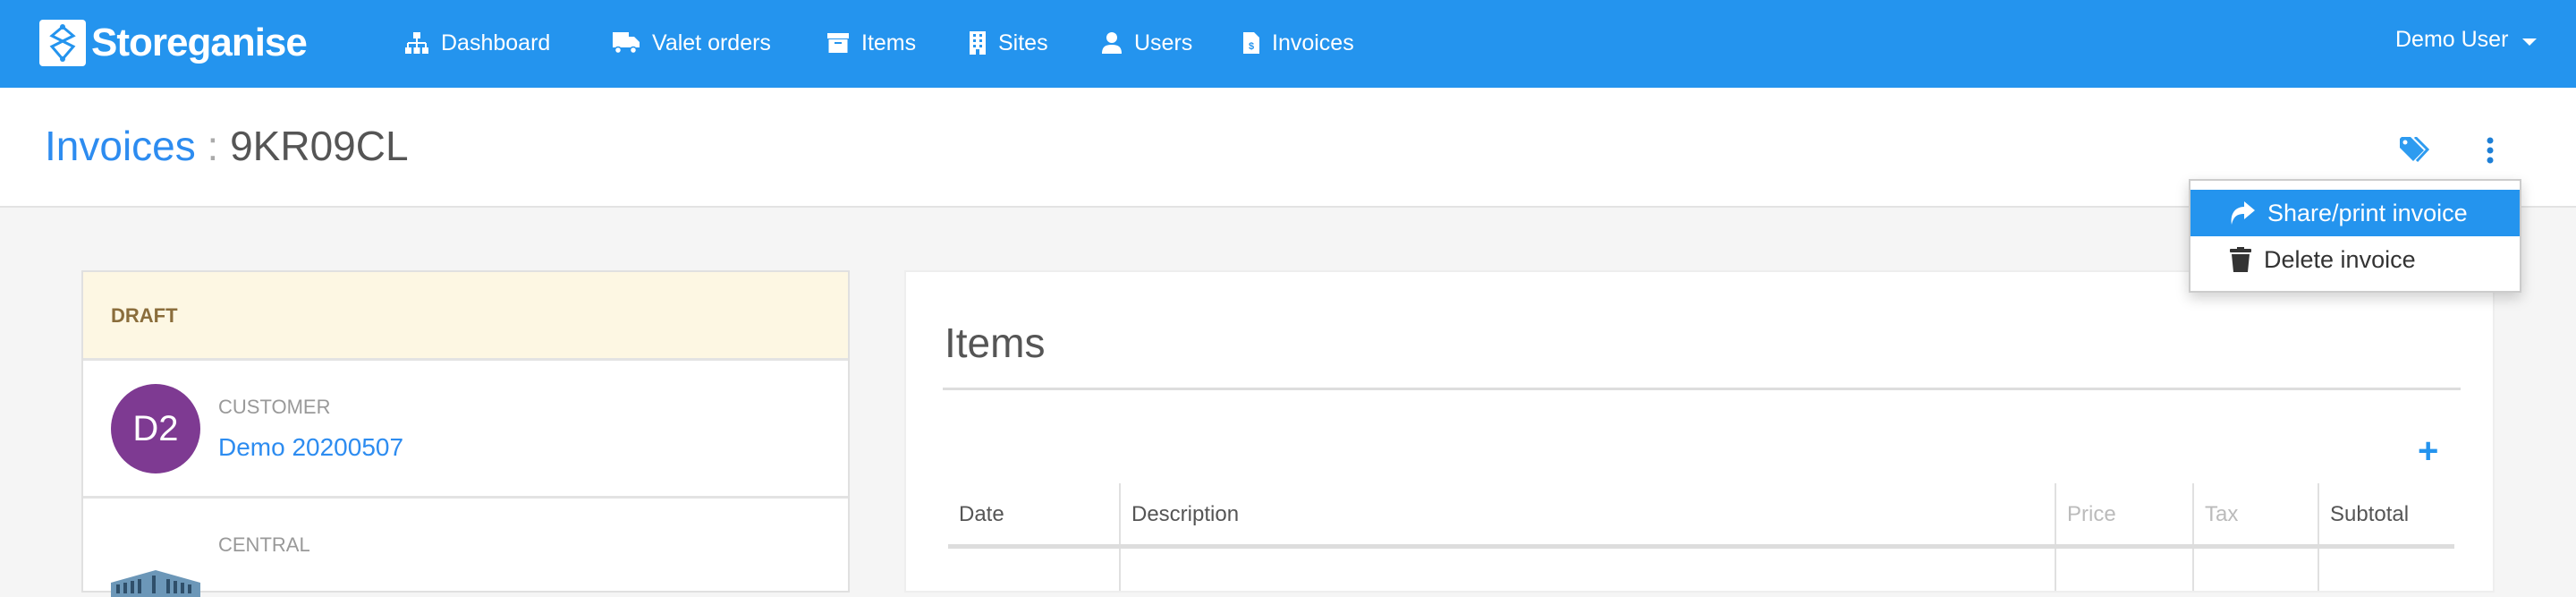  What do you see at coordinates (1033, 514) in the screenshot?
I see `column-header-date: Date` at bounding box center [1033, 514].